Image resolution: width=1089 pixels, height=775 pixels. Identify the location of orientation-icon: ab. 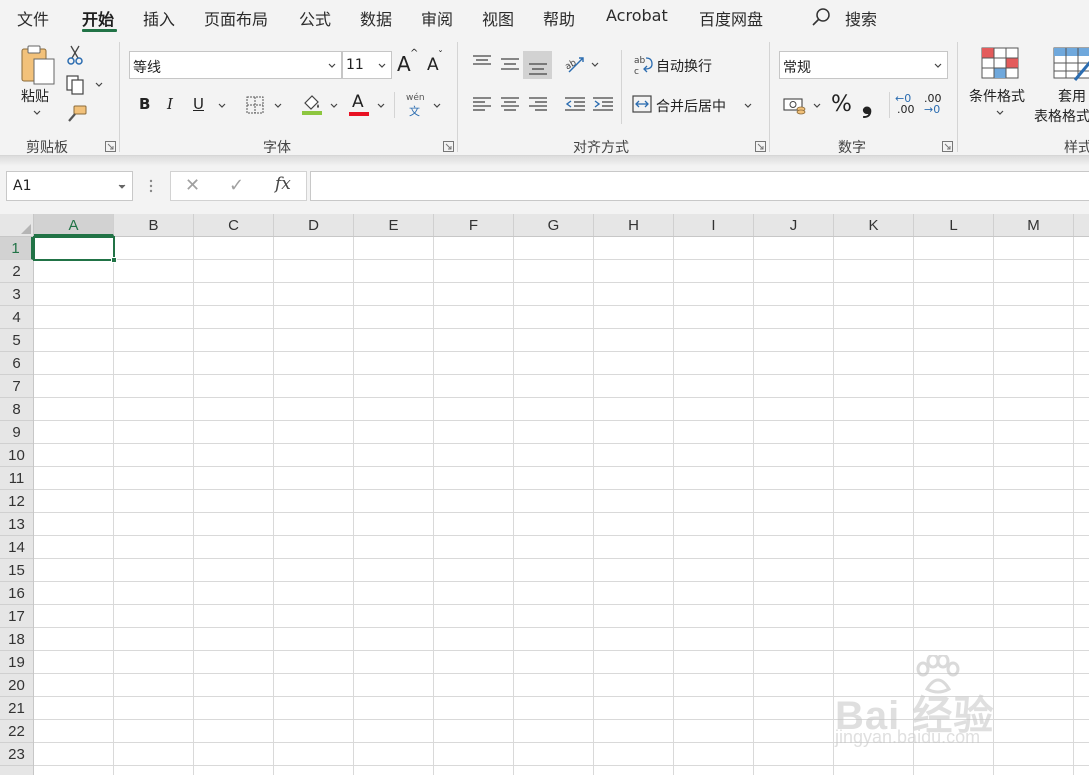
(575, 64).